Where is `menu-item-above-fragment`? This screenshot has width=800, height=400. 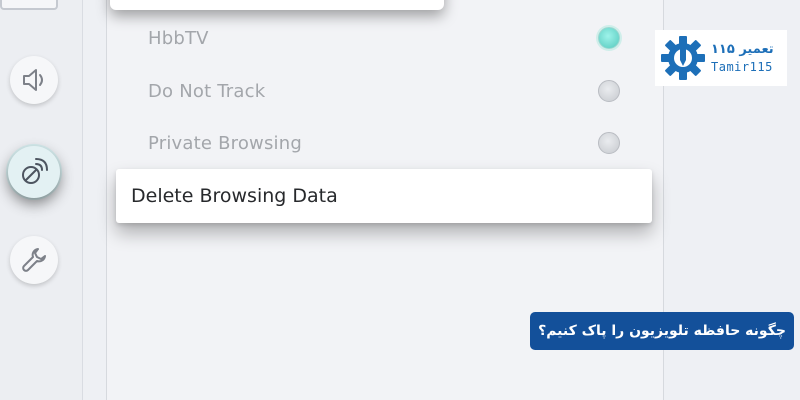 menu-item-above-fragment is located at coordinates (277, 5).